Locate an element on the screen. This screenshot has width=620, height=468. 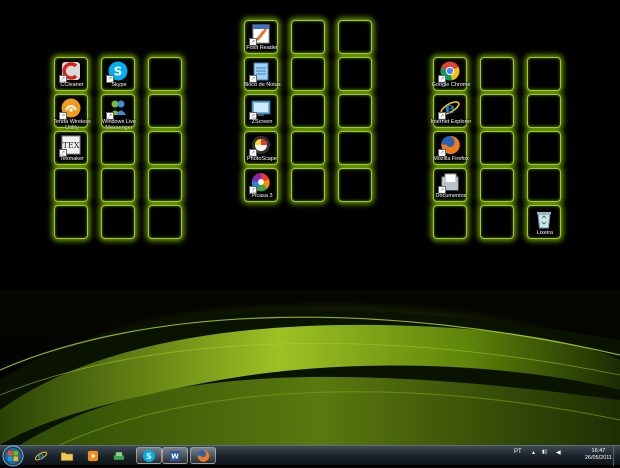
ie-icon: e is located at coordinates (41, 456).